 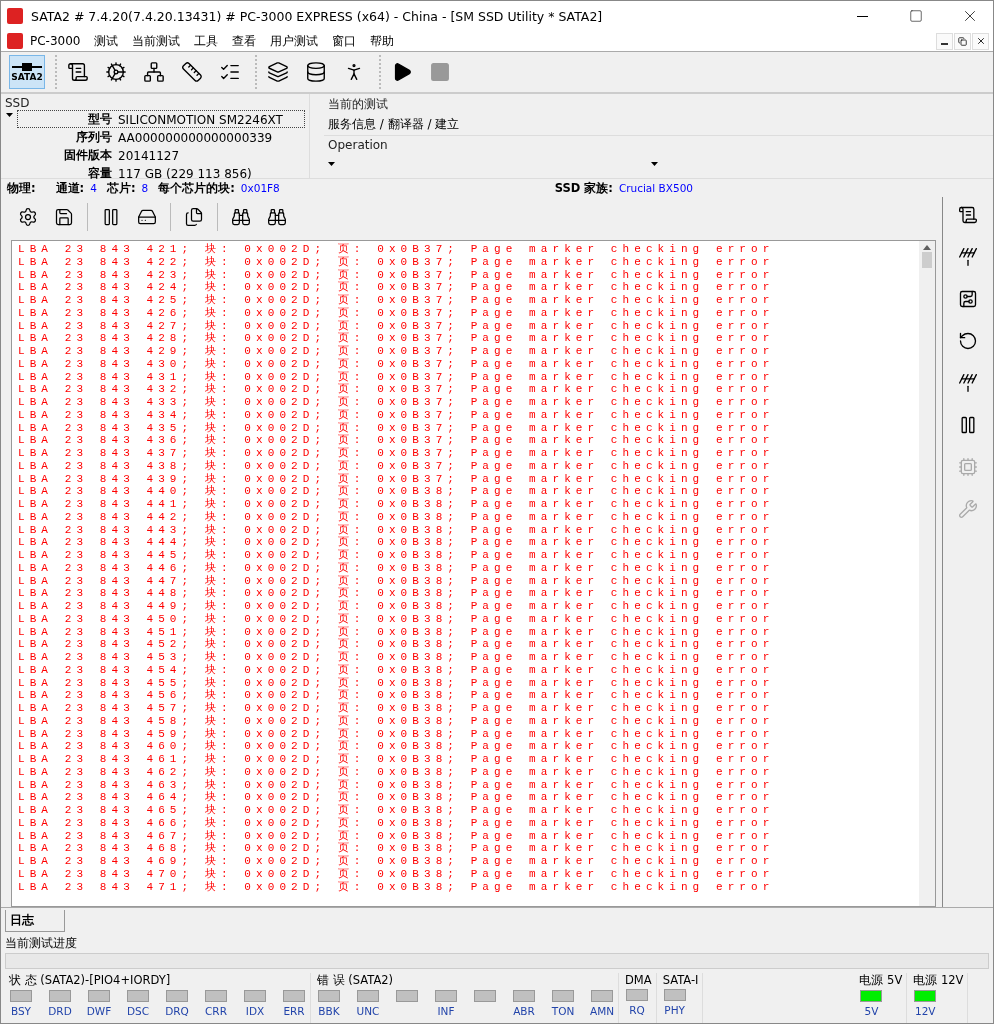 What do you see at coordinates (944, 41) in the screenshot?
I see `minimize-button` at bounding box center [944, 41].